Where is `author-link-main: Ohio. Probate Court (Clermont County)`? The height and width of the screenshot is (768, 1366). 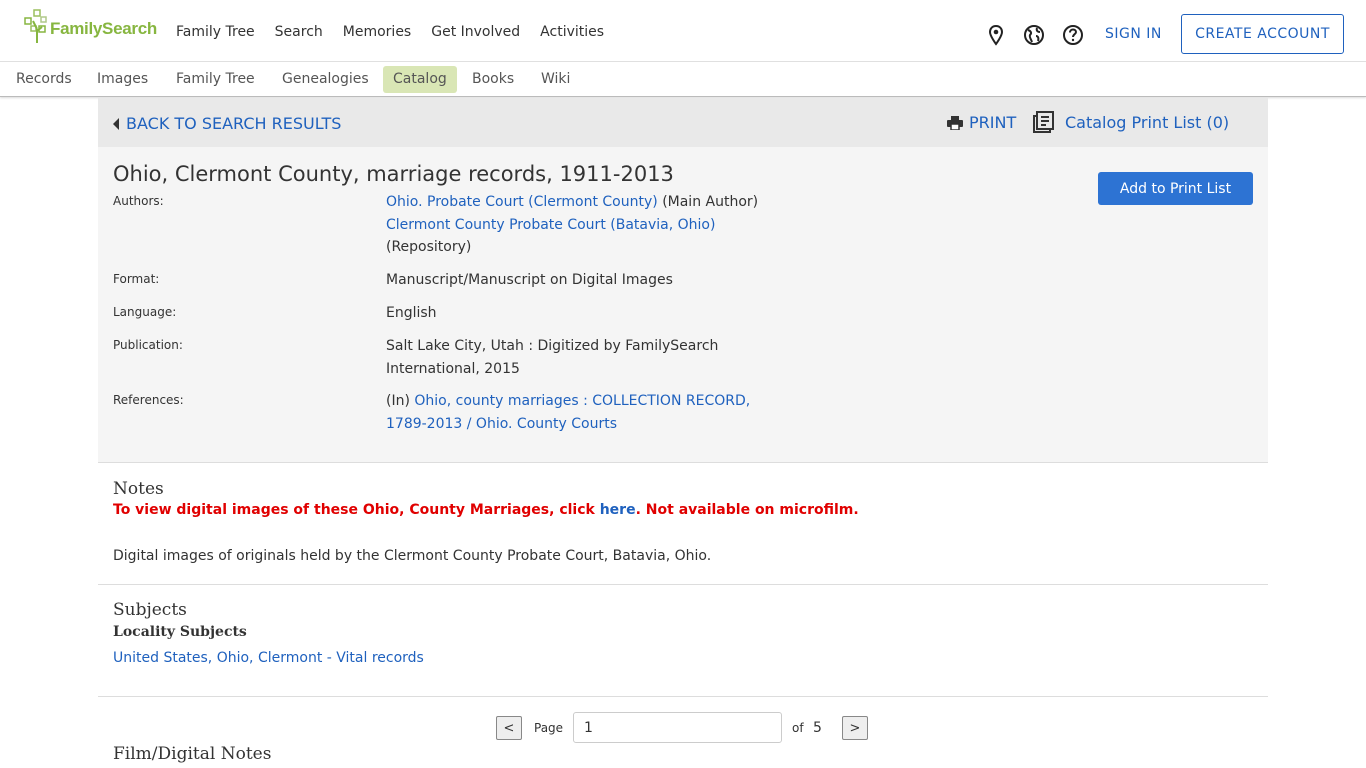 author-link-main: Ohio. Probate Court (Clermont County) is located at coordinates (522, 202).